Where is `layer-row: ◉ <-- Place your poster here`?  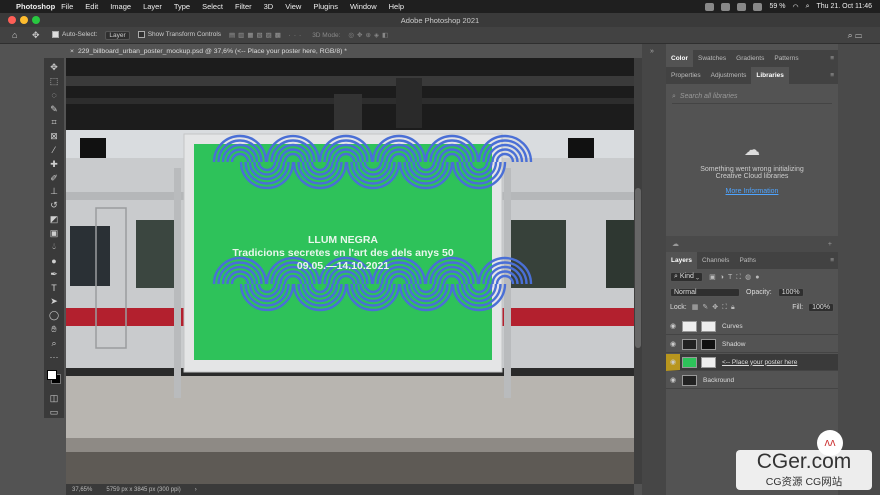 layer-row: ◉ <-- Place your poster here is located at coordinates (752, 362).